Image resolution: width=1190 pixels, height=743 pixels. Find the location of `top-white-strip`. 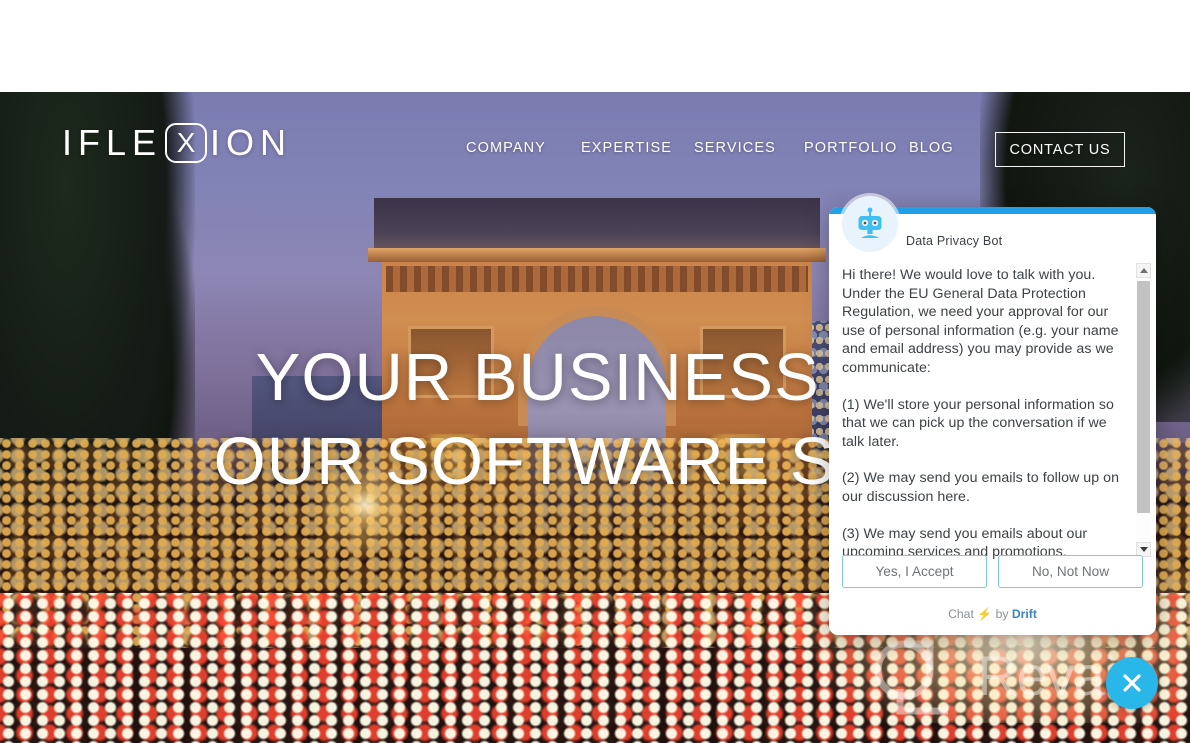

top-white-strip is located at coordinates (595, 46).